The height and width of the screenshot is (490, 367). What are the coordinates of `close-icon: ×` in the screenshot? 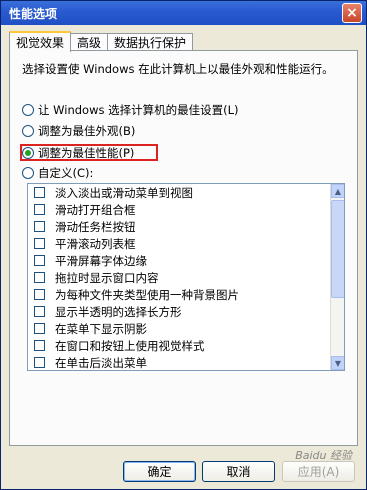 It's located at (352, 13).